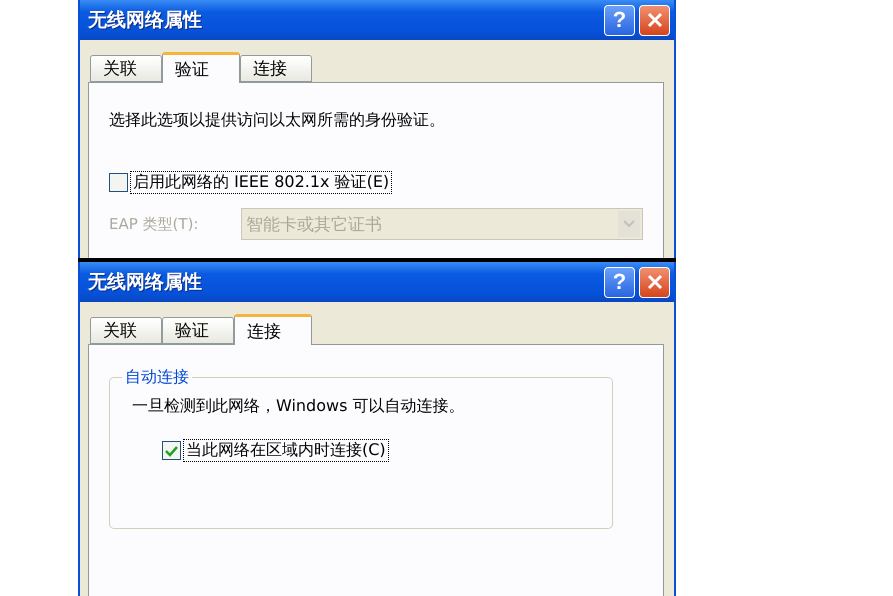 The image size is (893, 596). Describe the element at coordinates (154, 224) in the screenshot. I see `eap-type-label: EAP 类型(T):` at that location.